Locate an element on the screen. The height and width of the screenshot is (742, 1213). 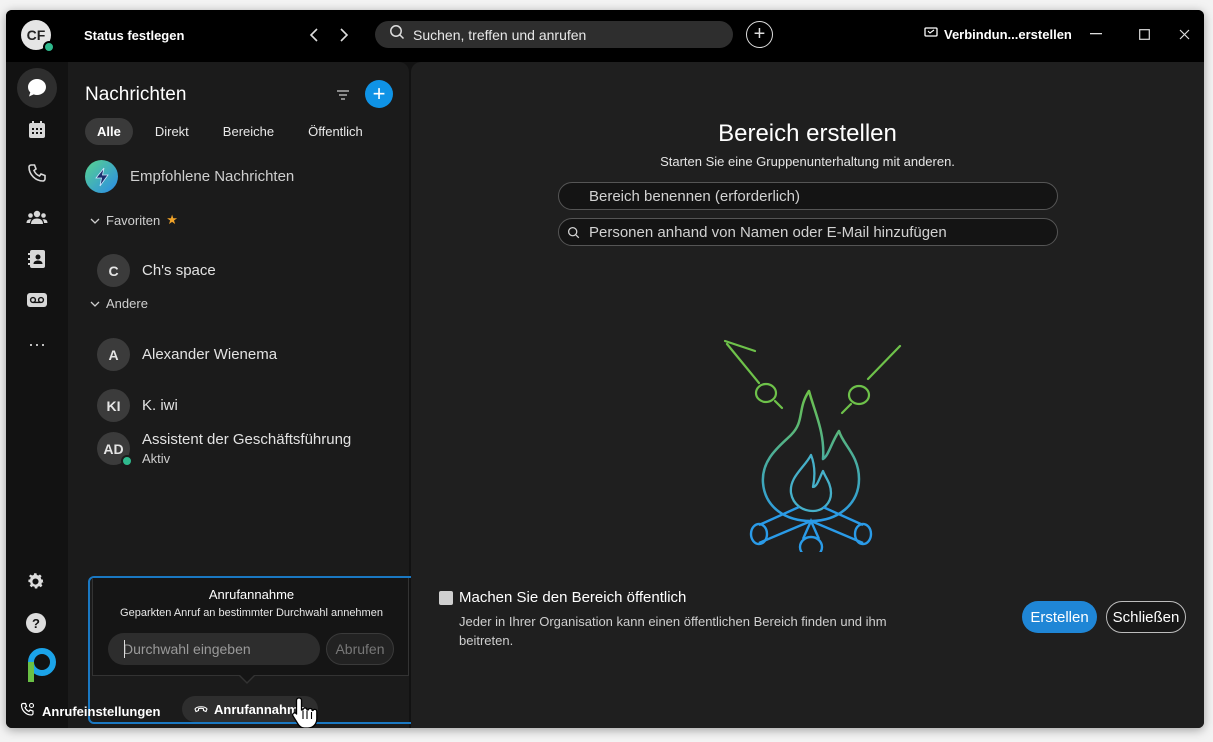
filter-icon is located at coordinates (343, 97).